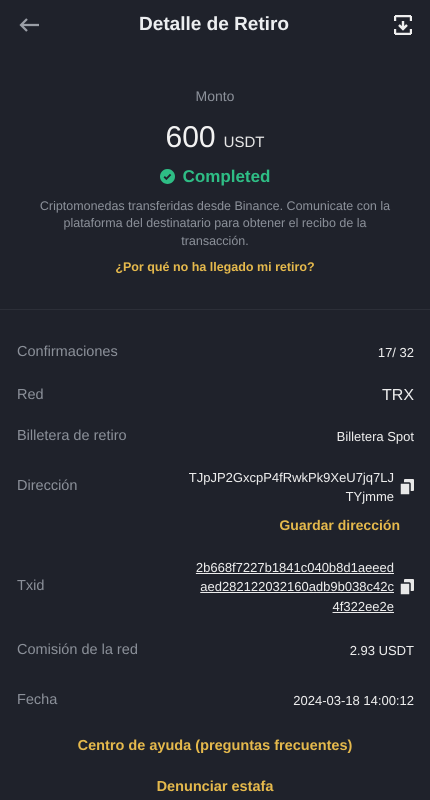  What do you see at coordinates (72, 436) in the screenshot?
I see `detail-label: Billetera de retiro` at bounding box center [72, 436].